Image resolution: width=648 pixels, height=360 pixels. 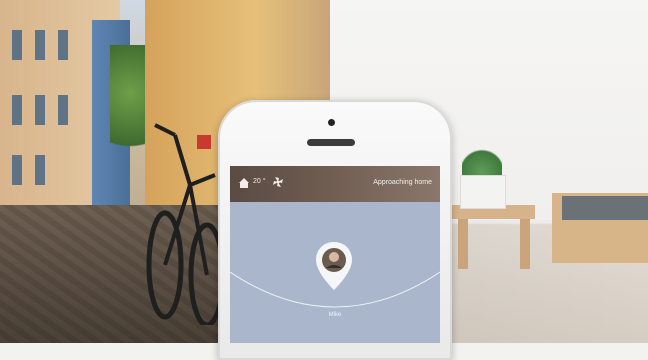 What do you see at coordinates (278, 182) in the screenshot?
I see `fan-icon` at bounding box center [278, 182].